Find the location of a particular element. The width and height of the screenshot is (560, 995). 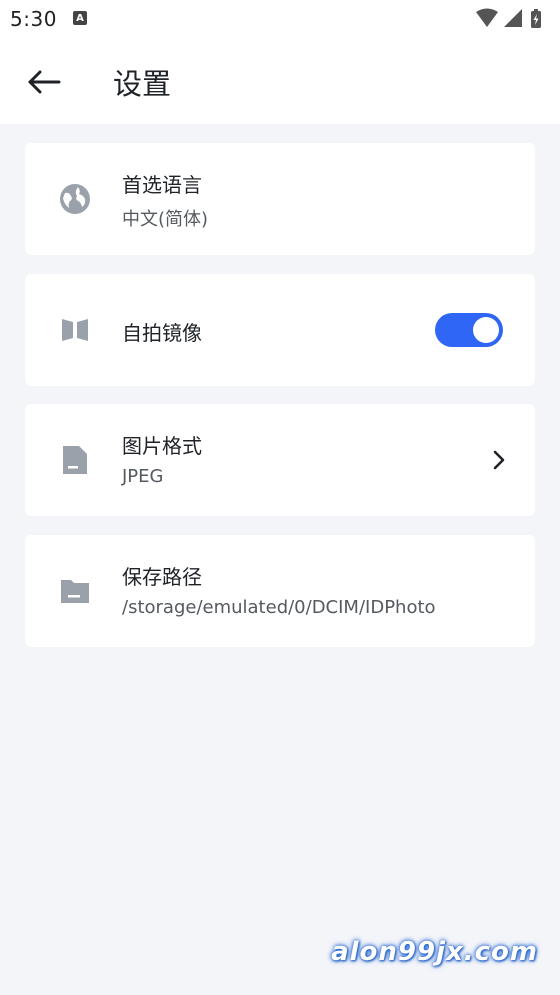

folder-icon is located at coordinates (75, 591).